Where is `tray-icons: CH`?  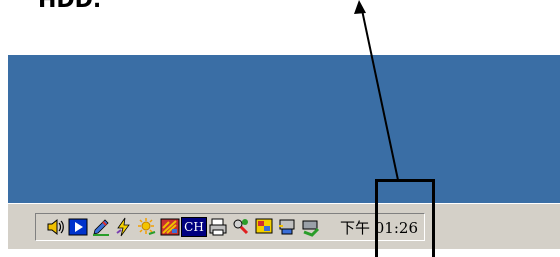 tray-icons: CH is located at coordinates (183, 227).